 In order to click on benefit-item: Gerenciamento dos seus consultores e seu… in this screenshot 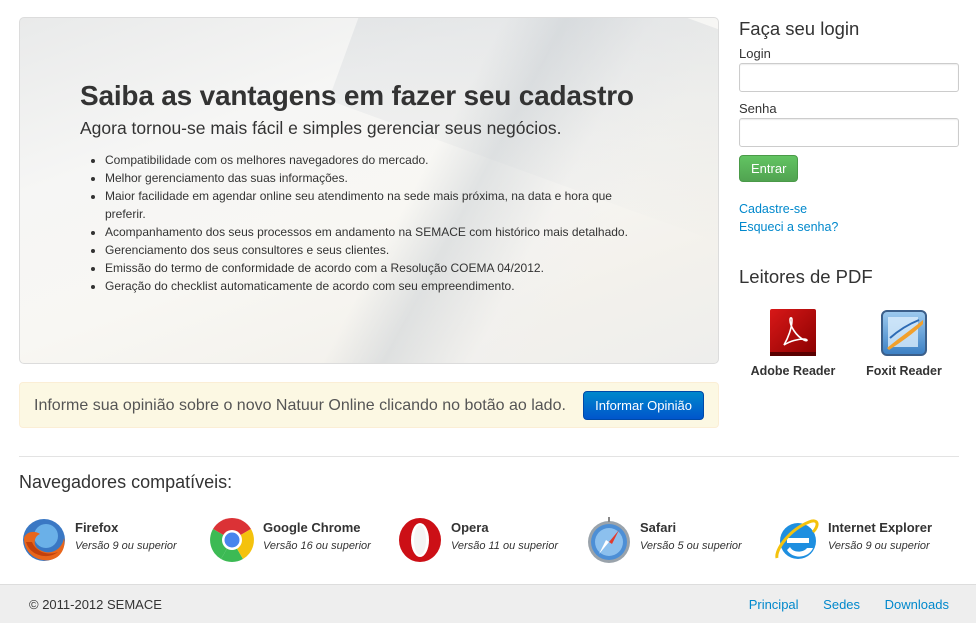, I will do `click(377, 250)`.